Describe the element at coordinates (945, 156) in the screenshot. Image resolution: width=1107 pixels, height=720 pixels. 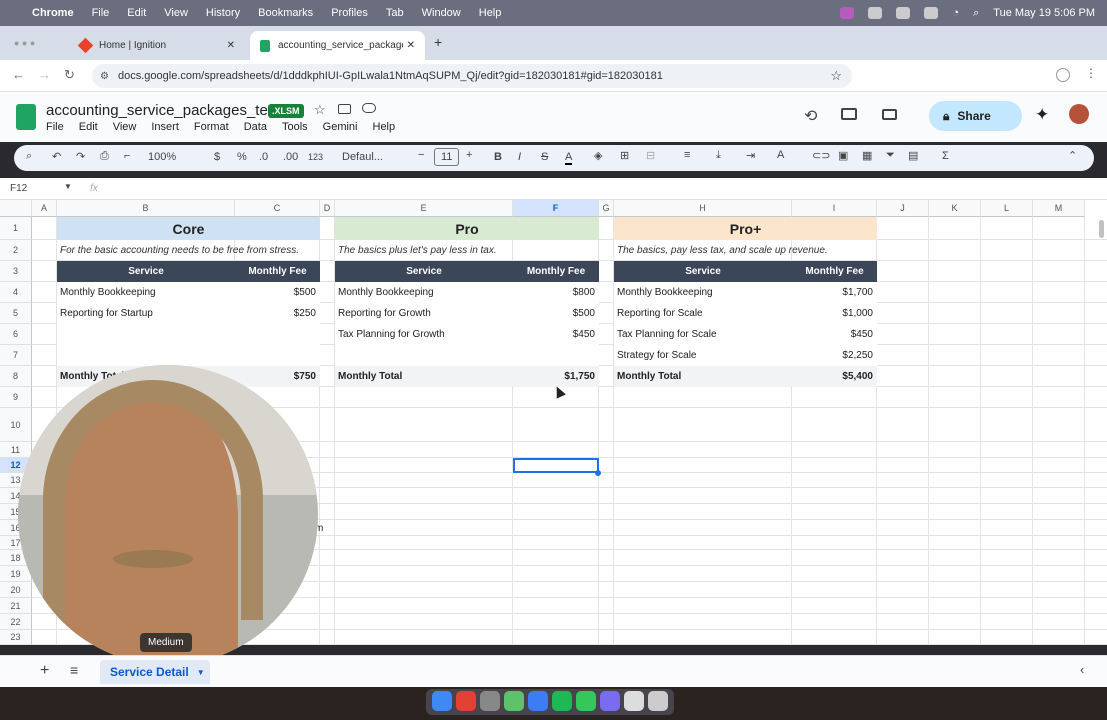
I see `functions-button: Σ` at that location.